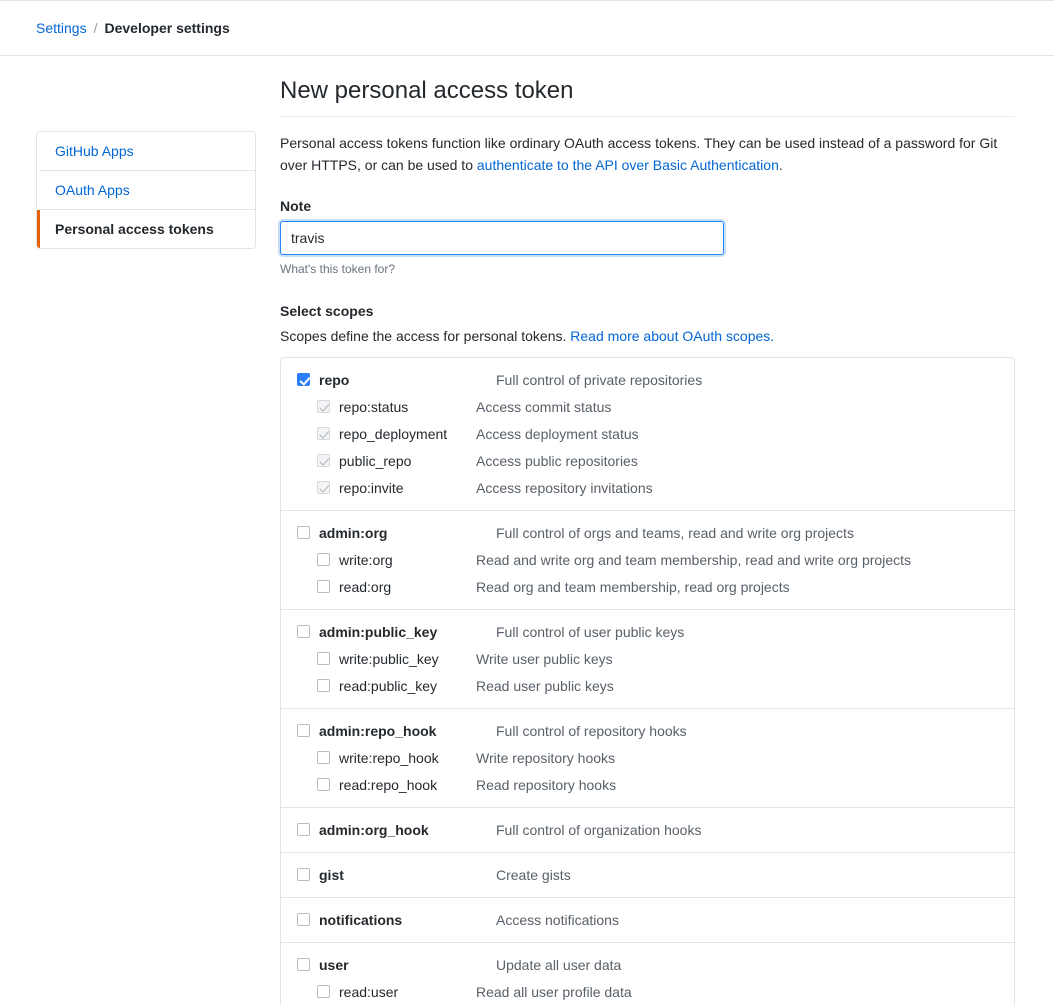 This screenshot has width=1054, height=1005. I want to click on checkbox-write-public-key, so click(323, 659).